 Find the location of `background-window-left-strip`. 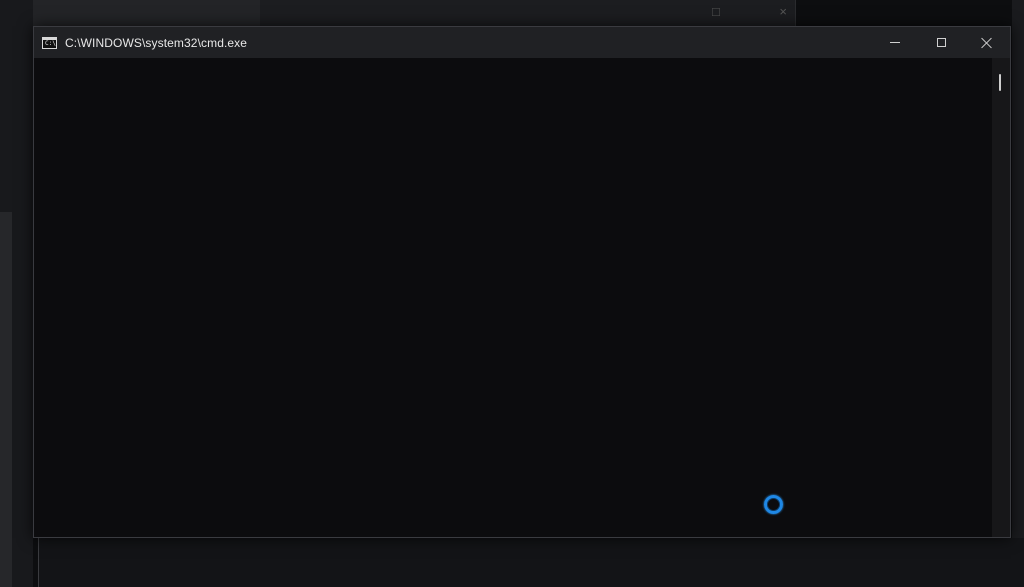

background-window-left-strip is located at coordinates (6, 399).